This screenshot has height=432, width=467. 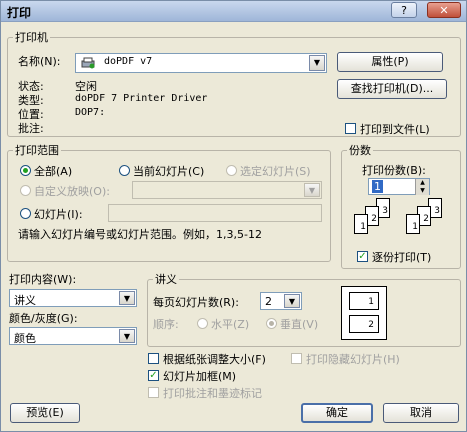 I want to click on print-to-file-label: 打印到文件(L), so click(x=395, y=129).